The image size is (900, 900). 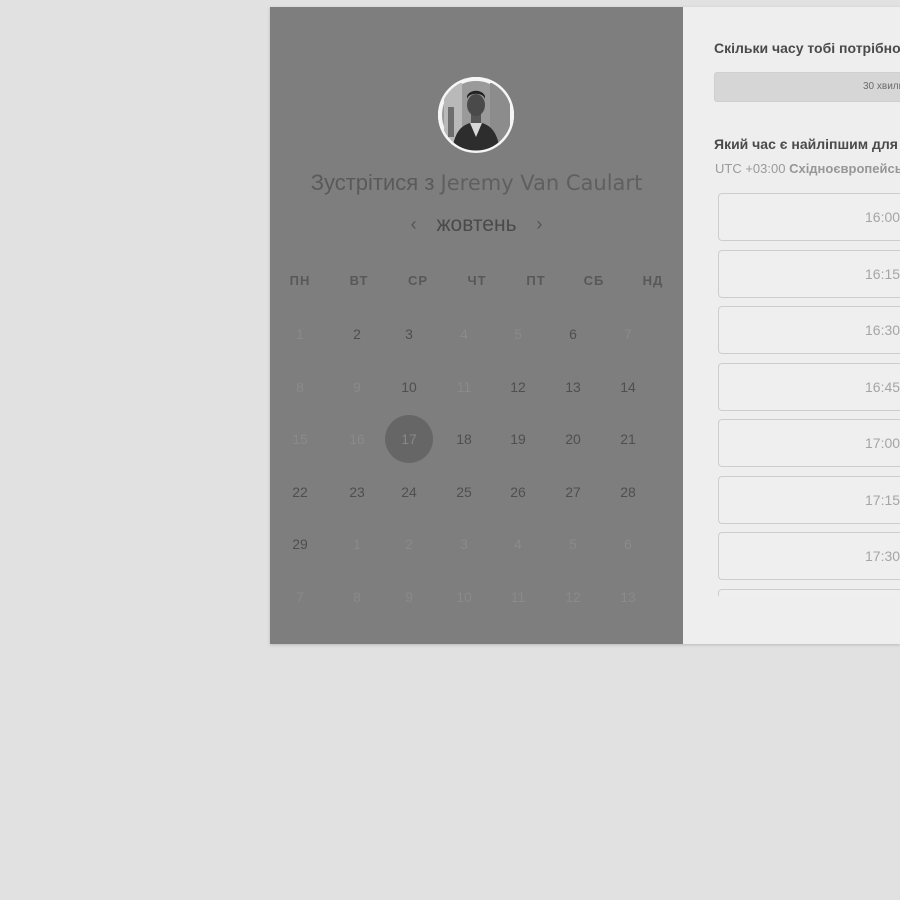 I want to click on time-slot-button: 16:30, so click(x=809, y=330).